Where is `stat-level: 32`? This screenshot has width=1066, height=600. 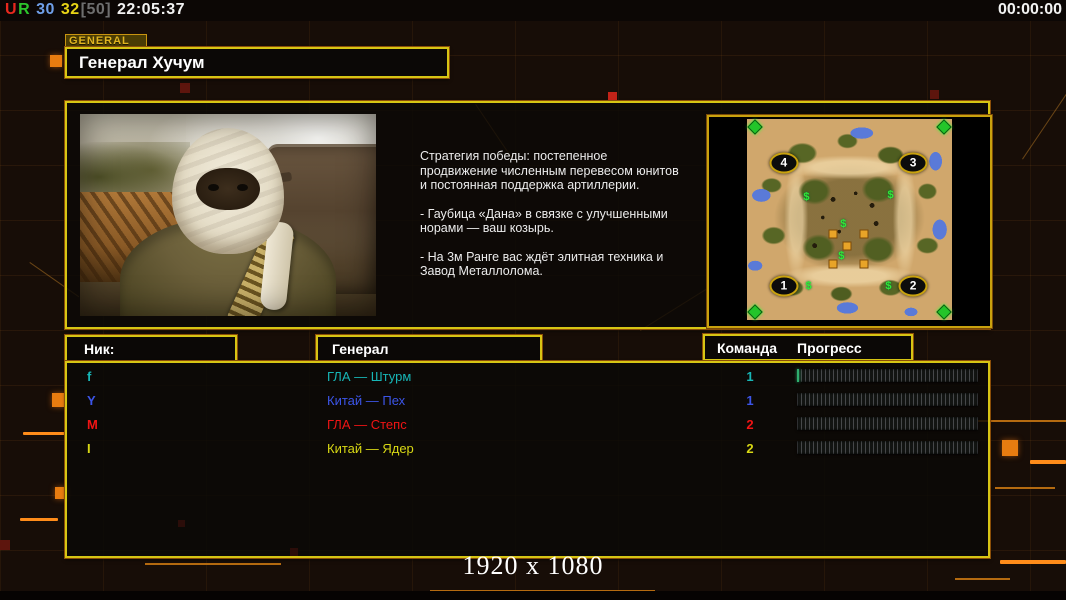
stat-level: 32 is located at coordinates (70, 9).